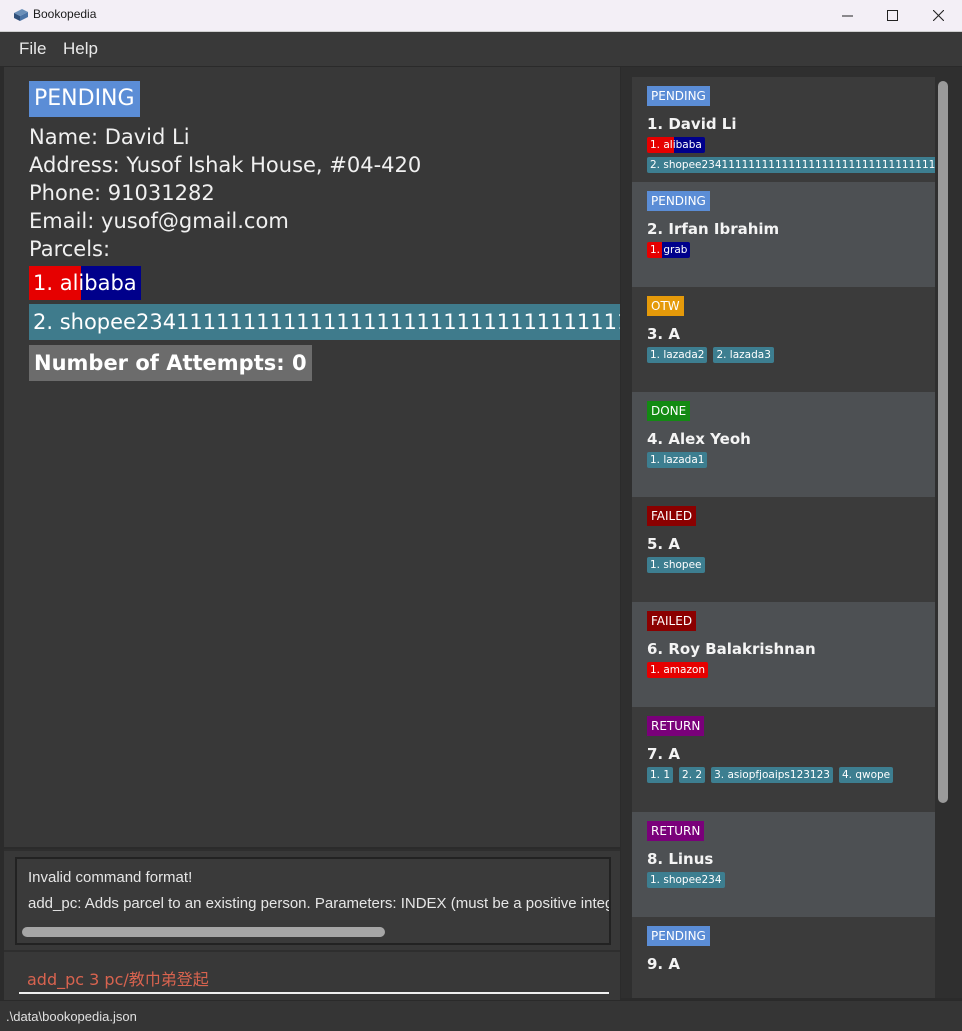 Image resolution: width=962 pixels, height=1031 pixels. Describe the element at coordinates (481, 49) in the screenshot. I see `menu-bar: File Help` at that location.